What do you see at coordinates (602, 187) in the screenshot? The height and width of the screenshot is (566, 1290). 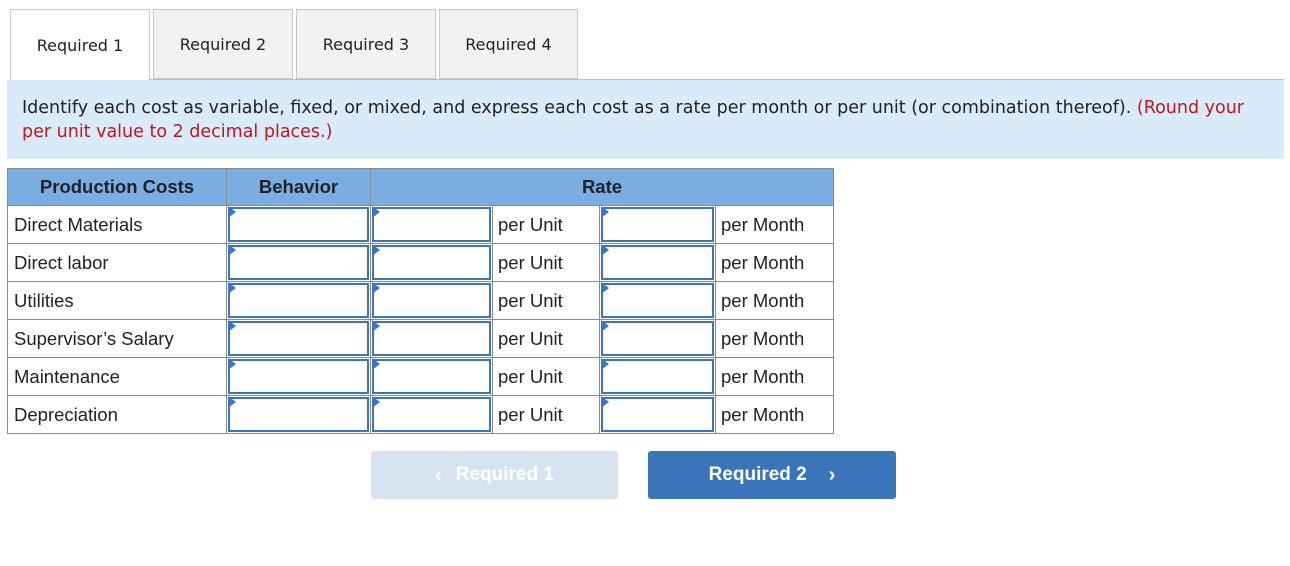 I see `header-rate: Rate` at bounding box center [602, 187].